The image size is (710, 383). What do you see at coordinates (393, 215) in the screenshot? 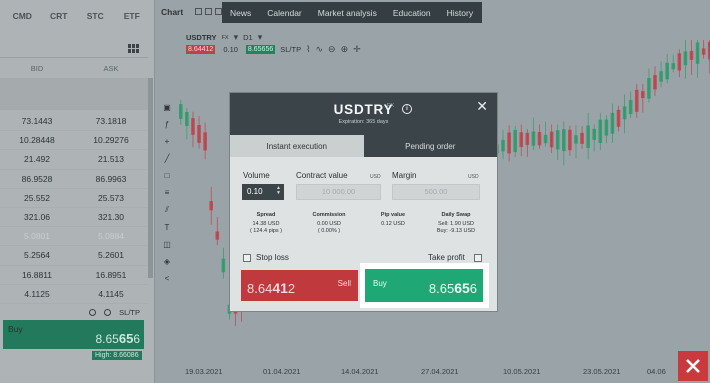
I see `pip-value-label: Pip value` at bounding box center [393, 215].